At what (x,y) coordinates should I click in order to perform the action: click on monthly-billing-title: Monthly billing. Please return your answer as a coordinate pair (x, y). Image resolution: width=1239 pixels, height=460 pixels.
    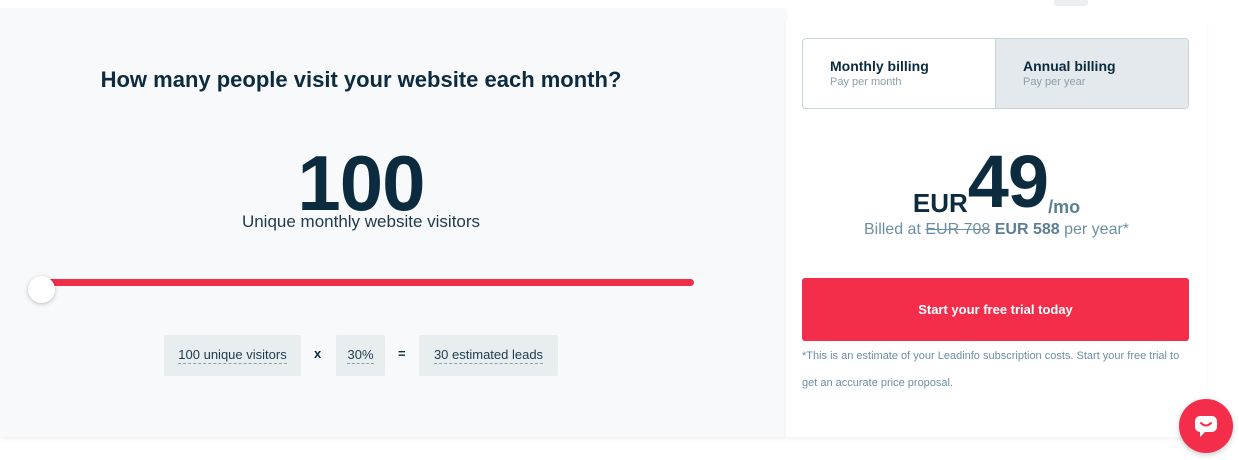
    Looking at the image, I should click on (879, 66).